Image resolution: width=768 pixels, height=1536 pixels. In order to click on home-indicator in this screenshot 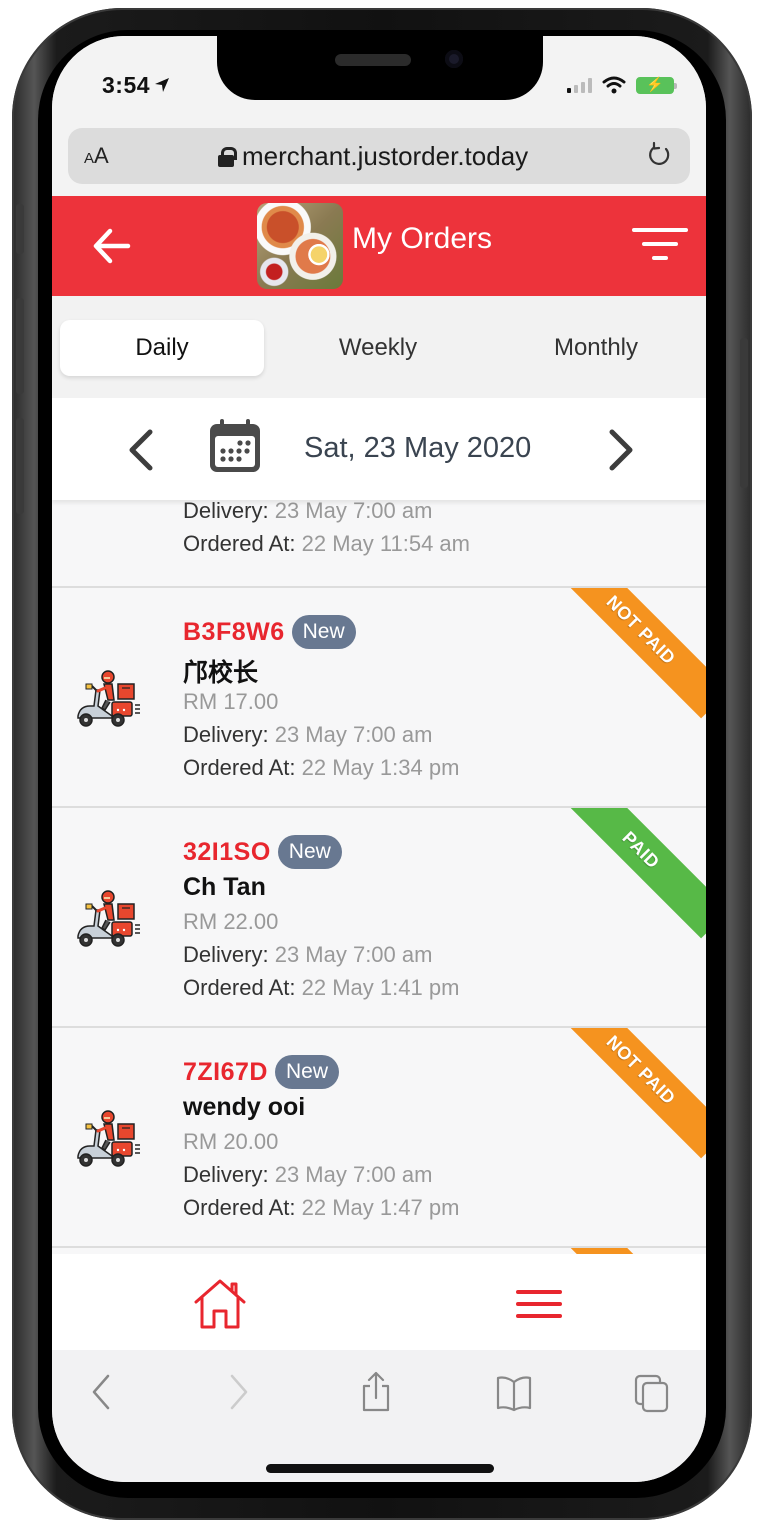, I will do `click(380, 1468)`.